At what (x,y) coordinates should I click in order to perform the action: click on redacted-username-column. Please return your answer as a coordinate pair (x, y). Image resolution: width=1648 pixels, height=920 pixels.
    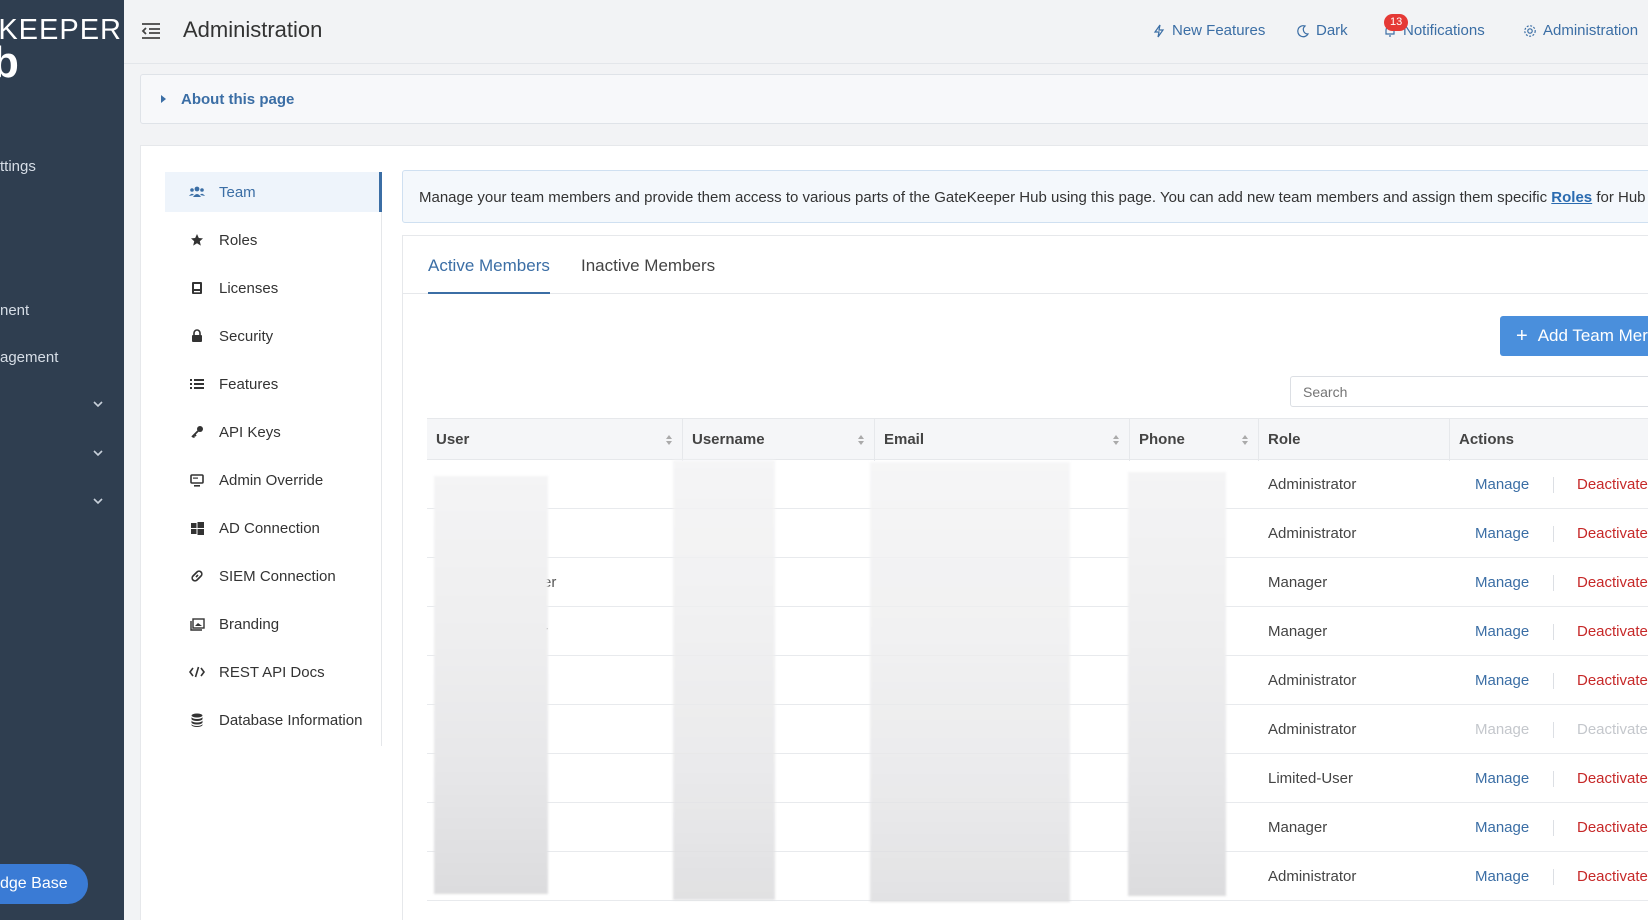
    Looking at the image, I should click on (724, 680).